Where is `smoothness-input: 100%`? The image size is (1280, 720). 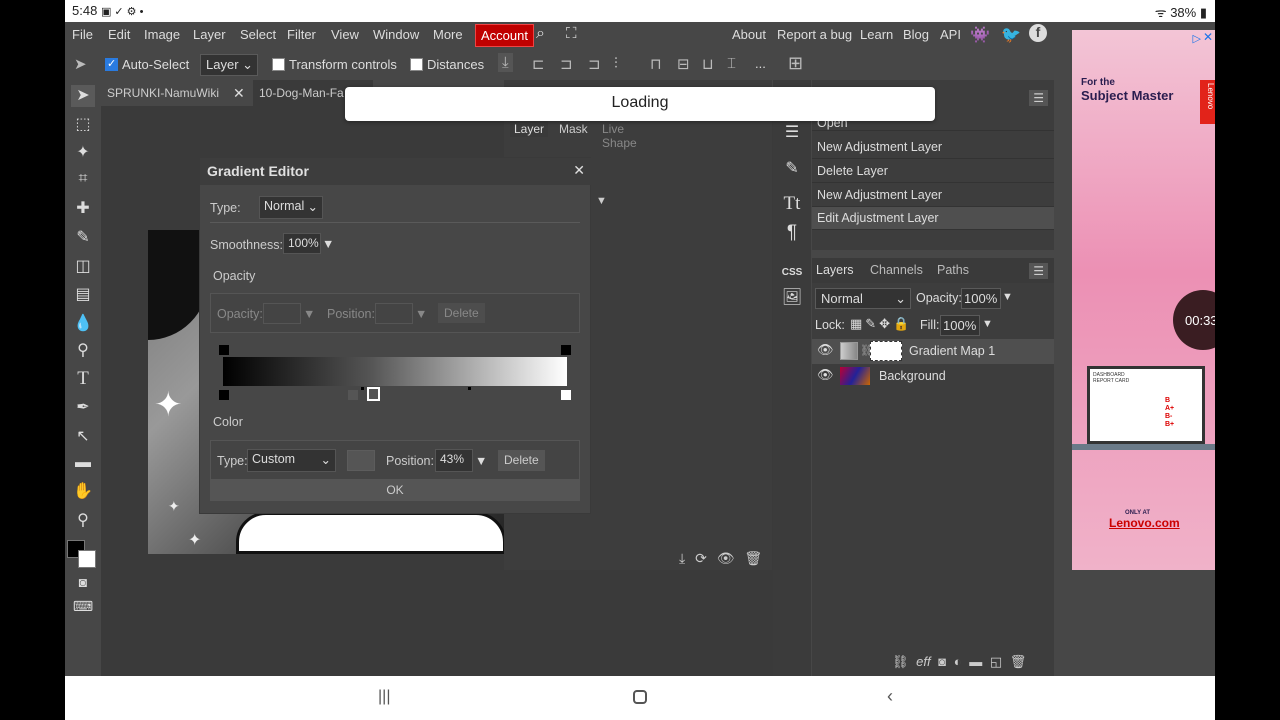
smoothness-input: 100% is located at coordinates (302, 243).